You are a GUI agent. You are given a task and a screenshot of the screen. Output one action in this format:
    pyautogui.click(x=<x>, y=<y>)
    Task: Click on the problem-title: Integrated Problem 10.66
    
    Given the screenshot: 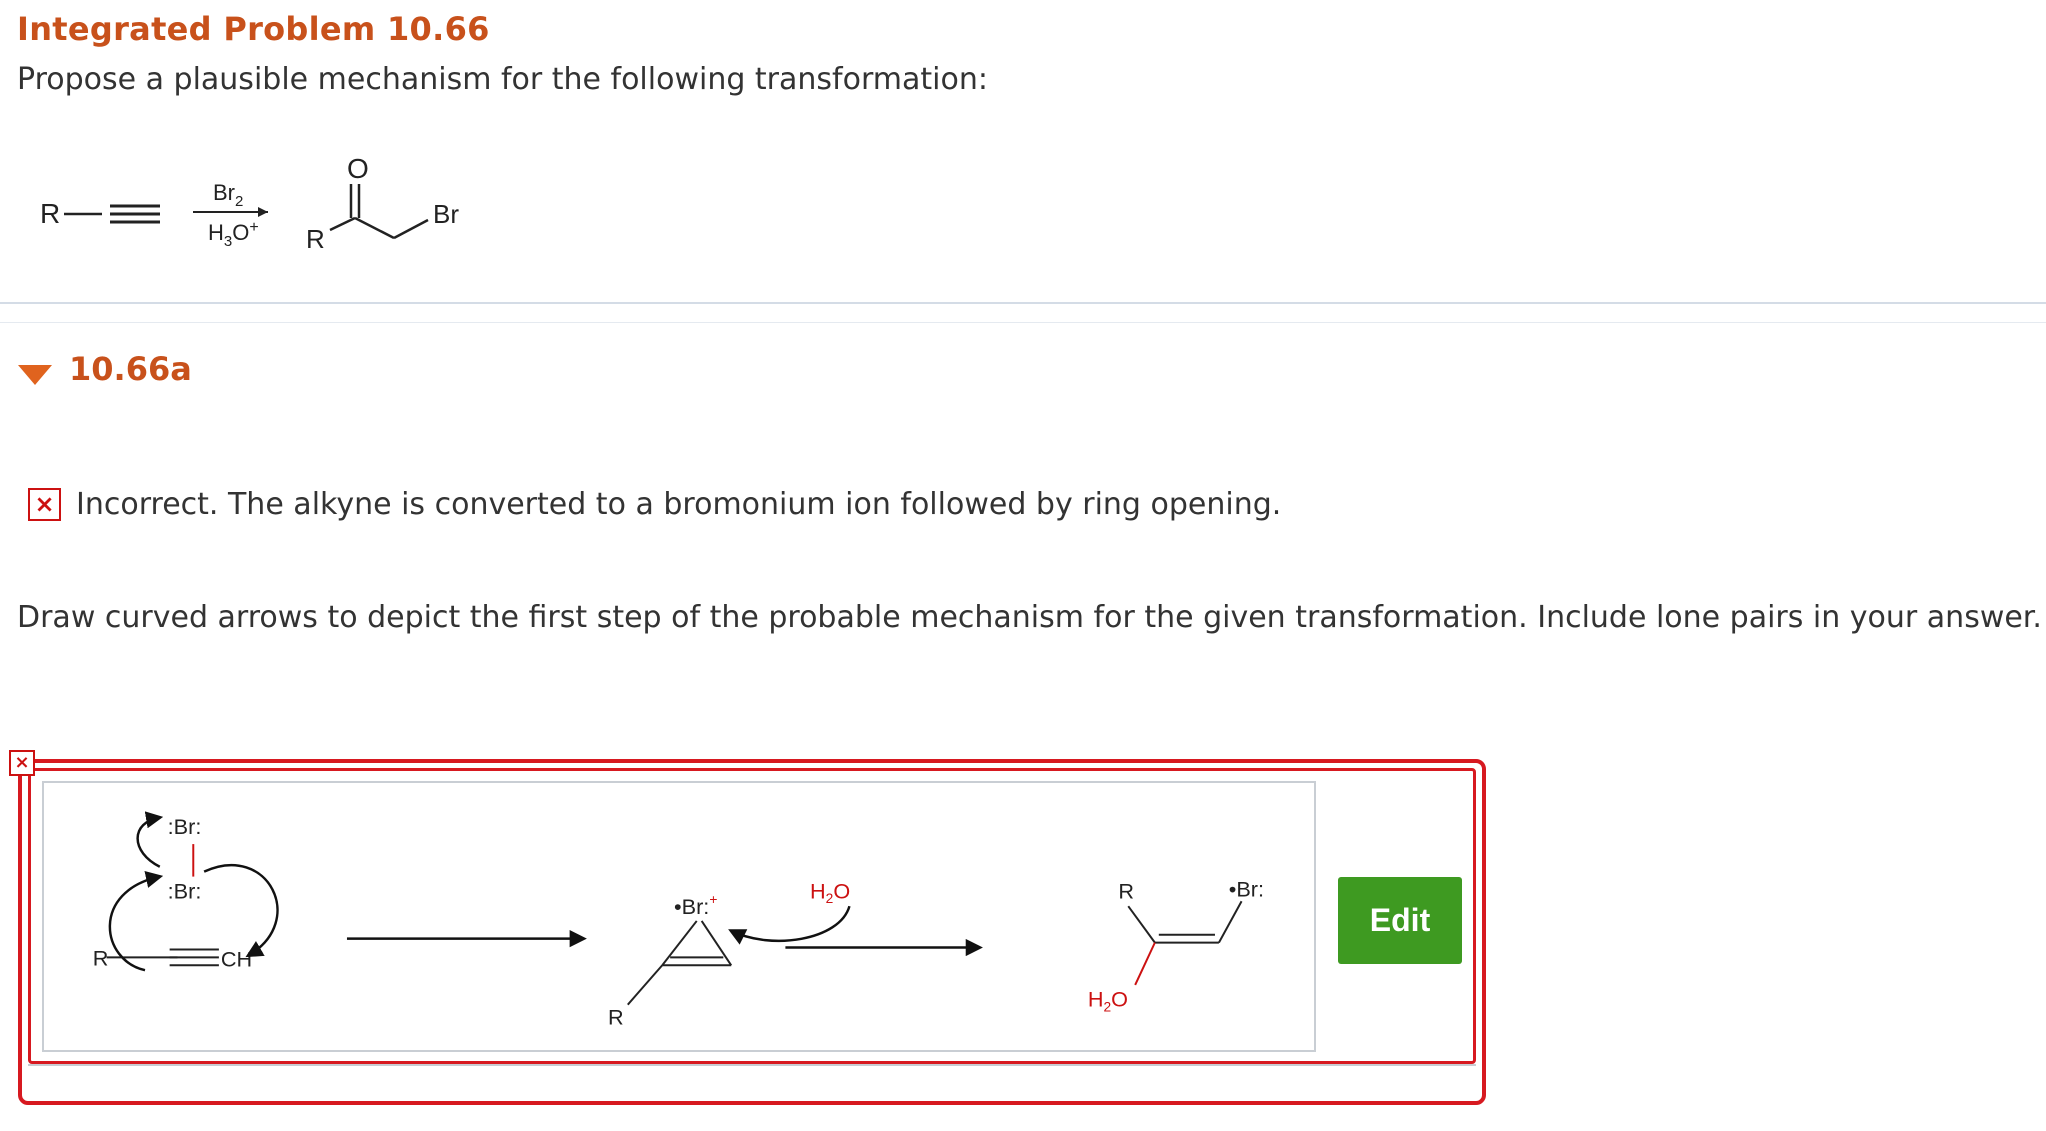 What is the action you would take?
    pyautogui.click(x=253, y=29)
    